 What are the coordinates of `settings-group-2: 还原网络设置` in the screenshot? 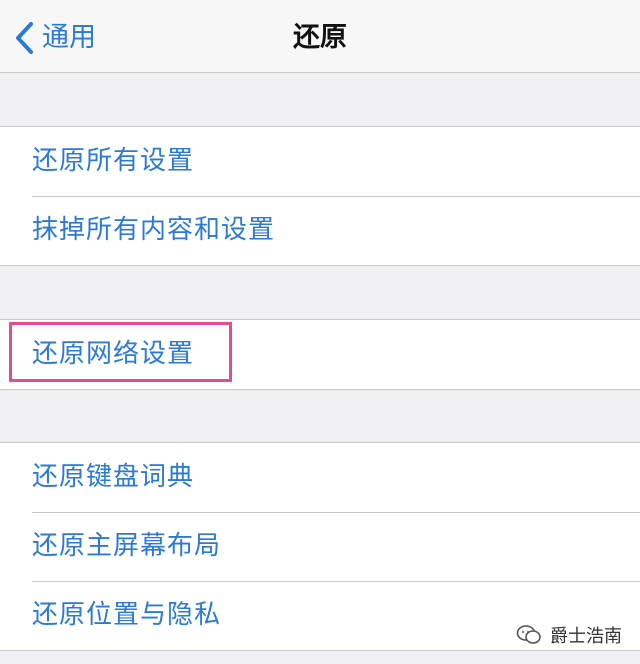 It's located at (320, 354).